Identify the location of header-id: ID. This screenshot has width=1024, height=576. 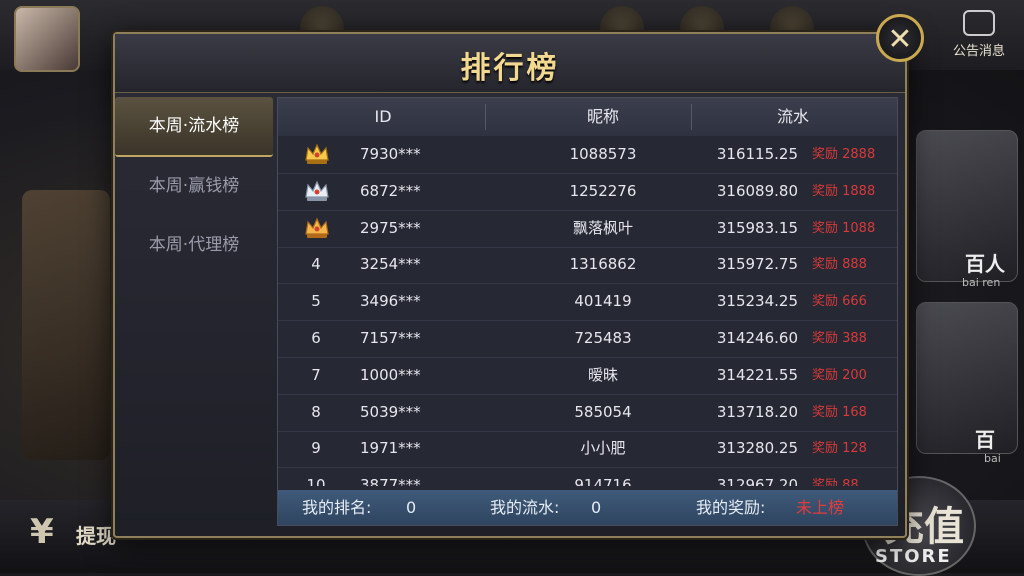
(383, 116).